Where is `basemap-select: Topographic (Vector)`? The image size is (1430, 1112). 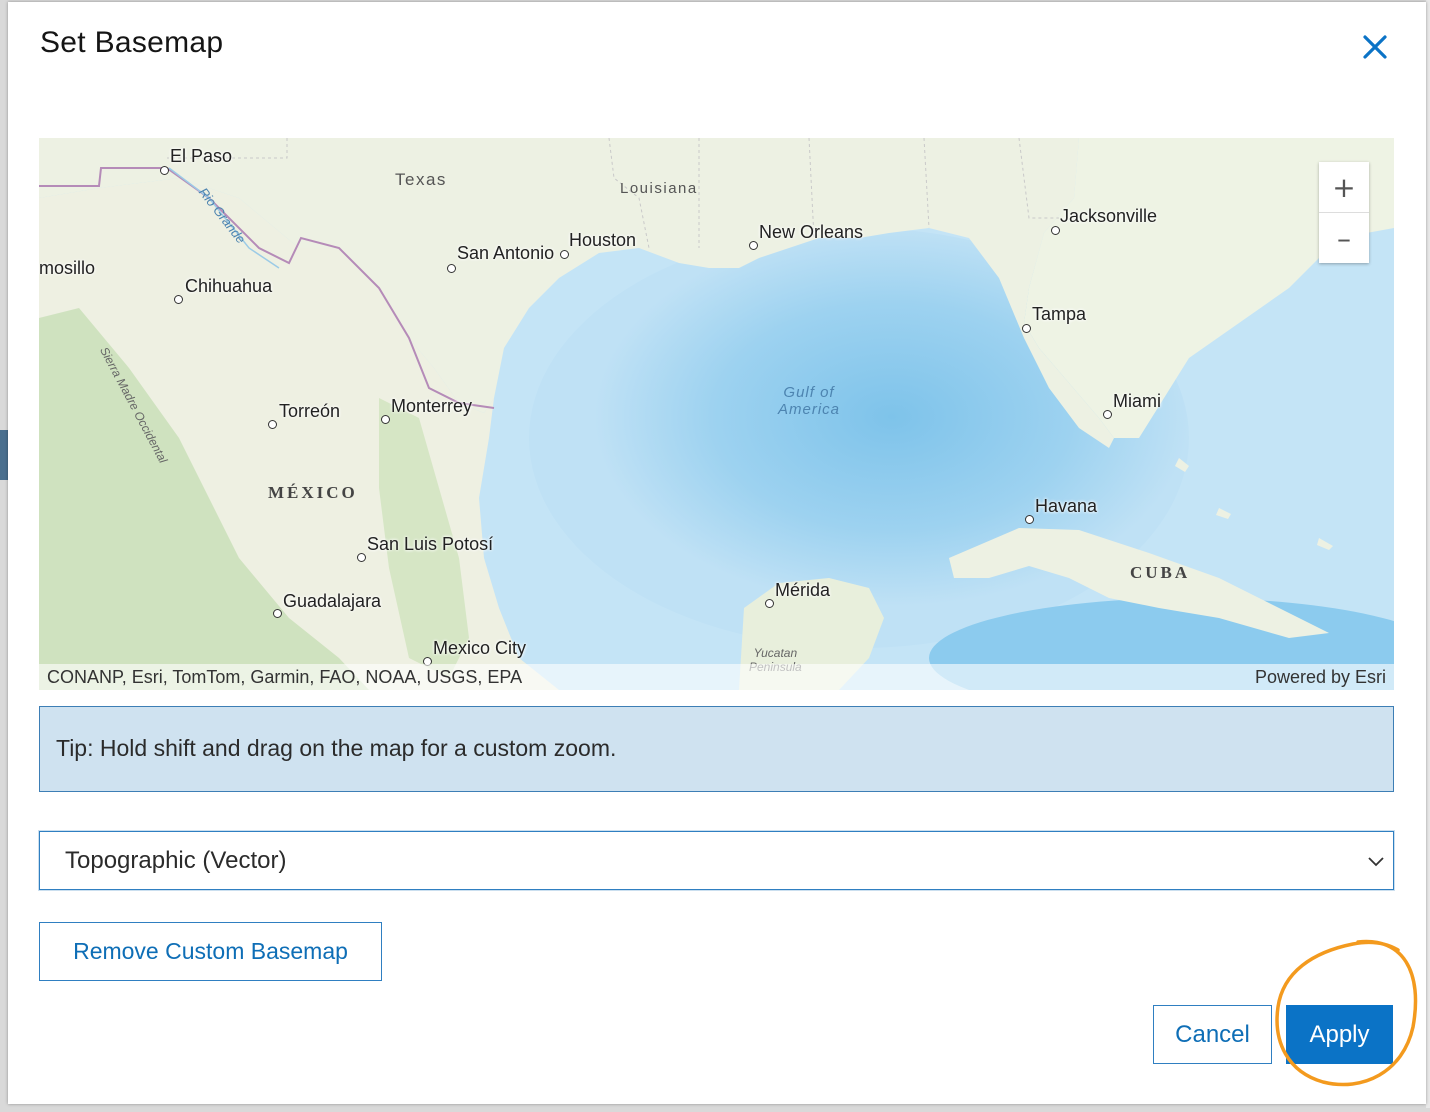 basemap-select: Topographic (Vector) is located at coordinates (716, 860).